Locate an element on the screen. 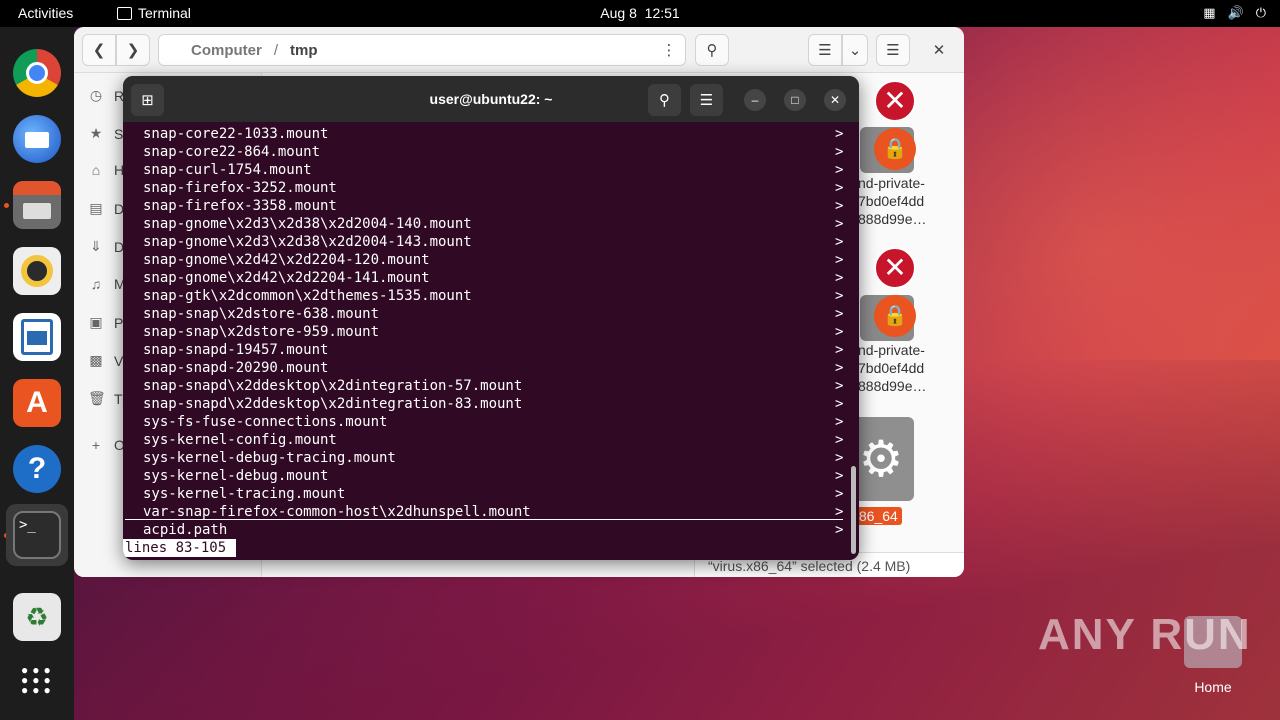  network-icon: ▦ is located at coordinates (1209, 13).